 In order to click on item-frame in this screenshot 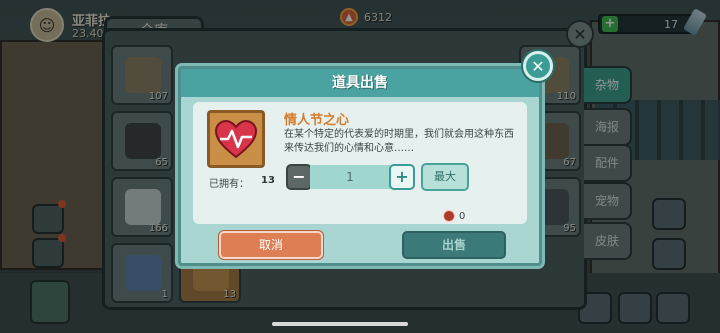, I will do `click(236, 139)`.